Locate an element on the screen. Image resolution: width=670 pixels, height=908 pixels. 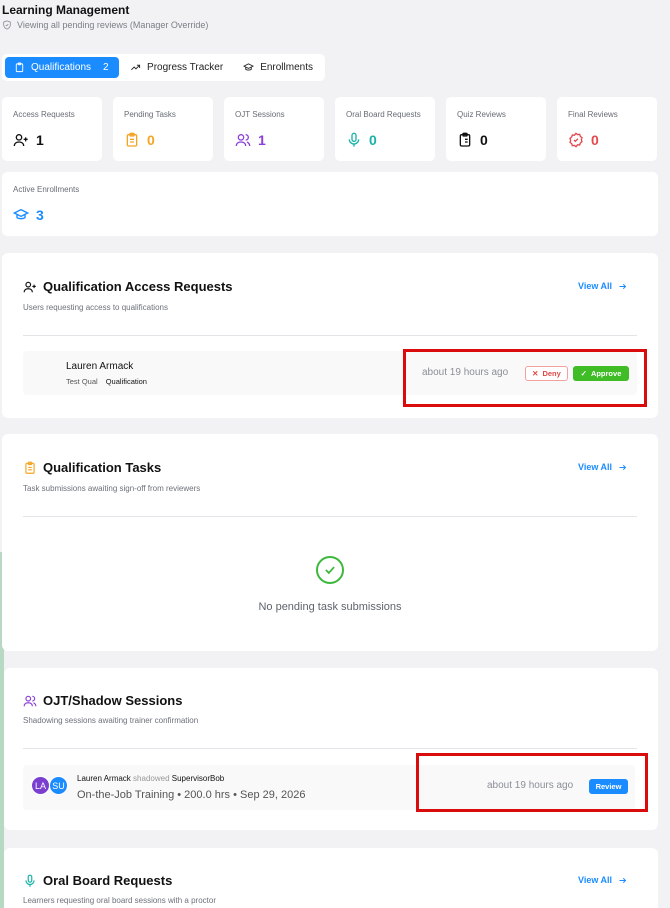
trending-up-icon is located at coordinates (136, 67).